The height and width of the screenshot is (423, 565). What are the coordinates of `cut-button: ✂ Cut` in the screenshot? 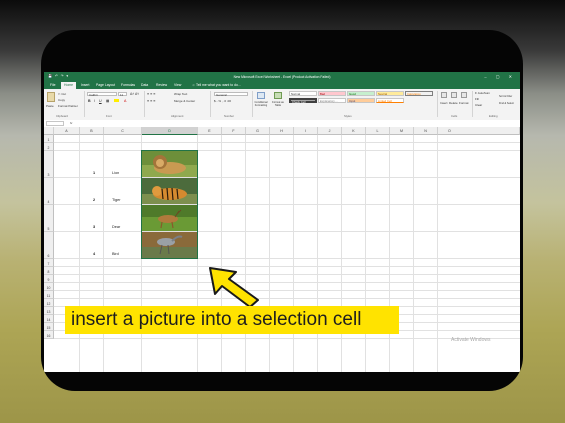 It's located at (62, 94).